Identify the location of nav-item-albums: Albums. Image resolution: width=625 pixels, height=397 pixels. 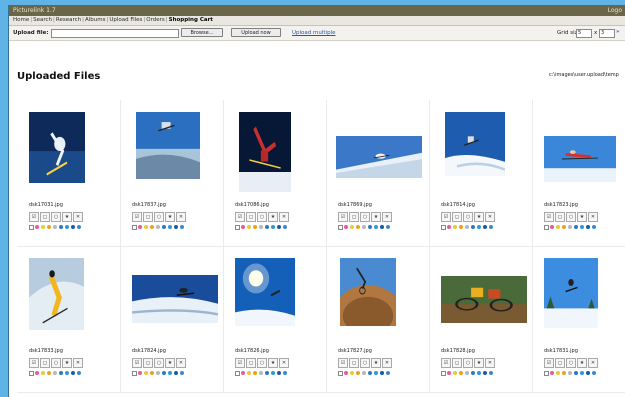
(95, 20).